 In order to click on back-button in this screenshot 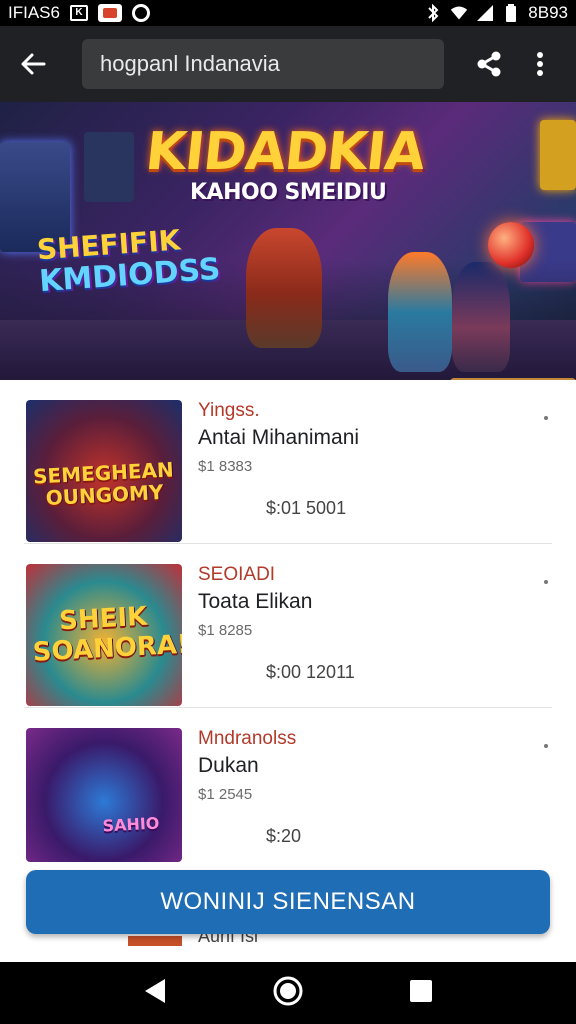, I will do `click(33, 64)`.